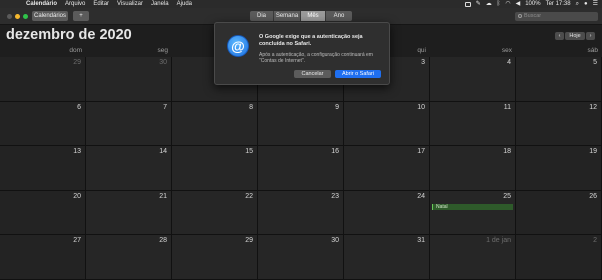 Image resolution: width=602 pixels, height=280 pixels. What do you see at coordinates (9, 16) in the screenshot?
I see `close-button` at bounding box center [9, 16].